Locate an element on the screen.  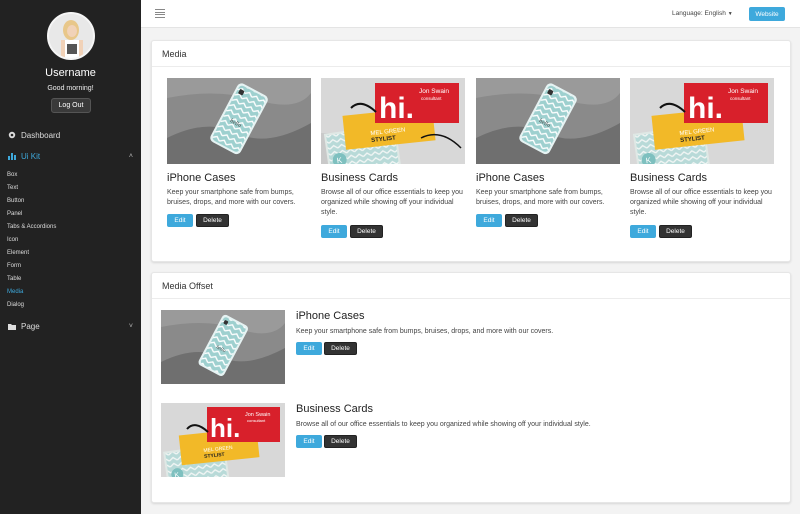
nav-page-label: Page is located at coordinates (30, 326).